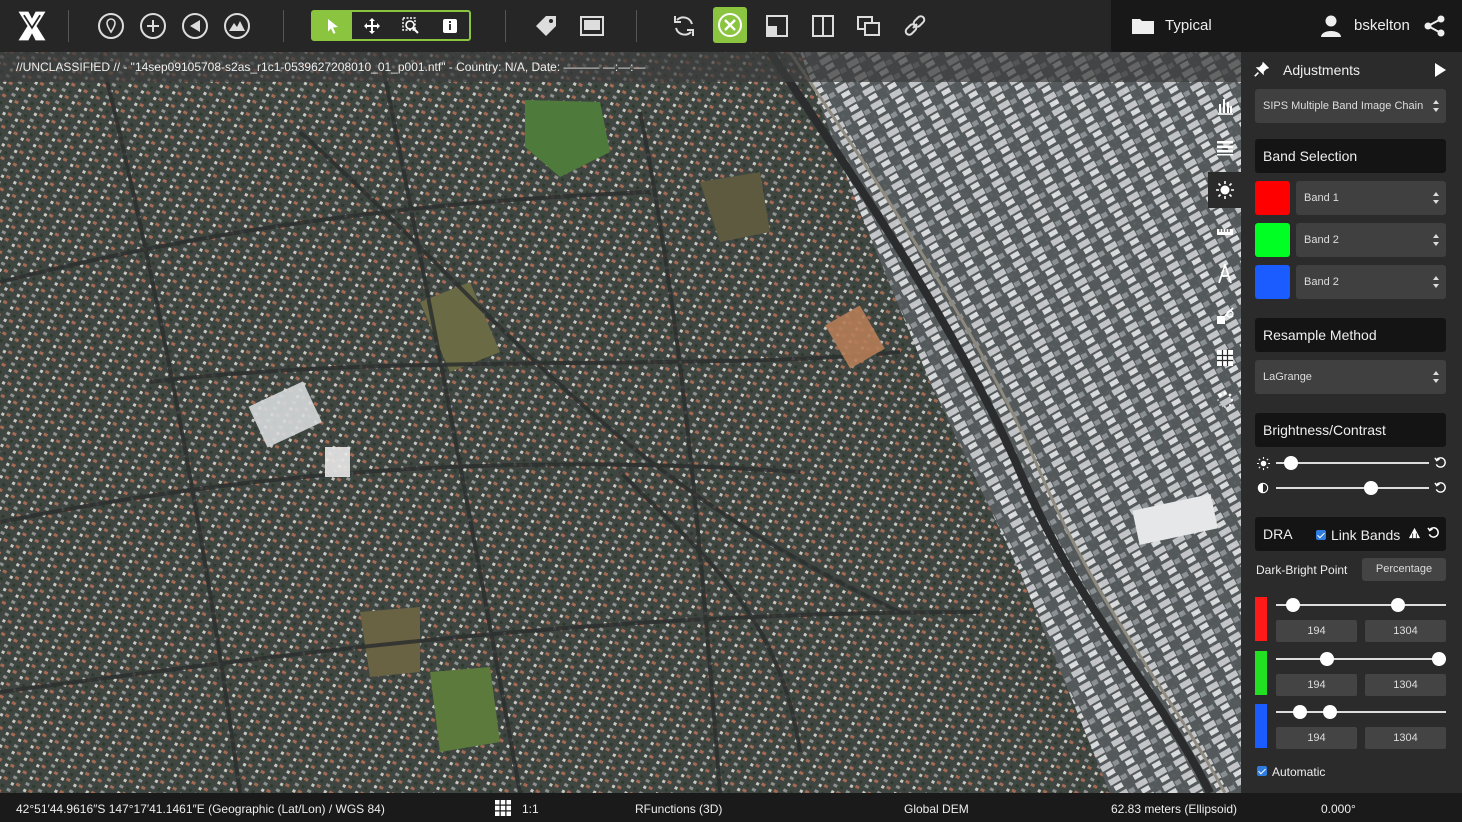 This screenshot has width=1462, height=822. What do you see at coordinates (1440, 70) in the screenshot?
I see `panel-collapse-icon` at bounding box center [1440, 70].